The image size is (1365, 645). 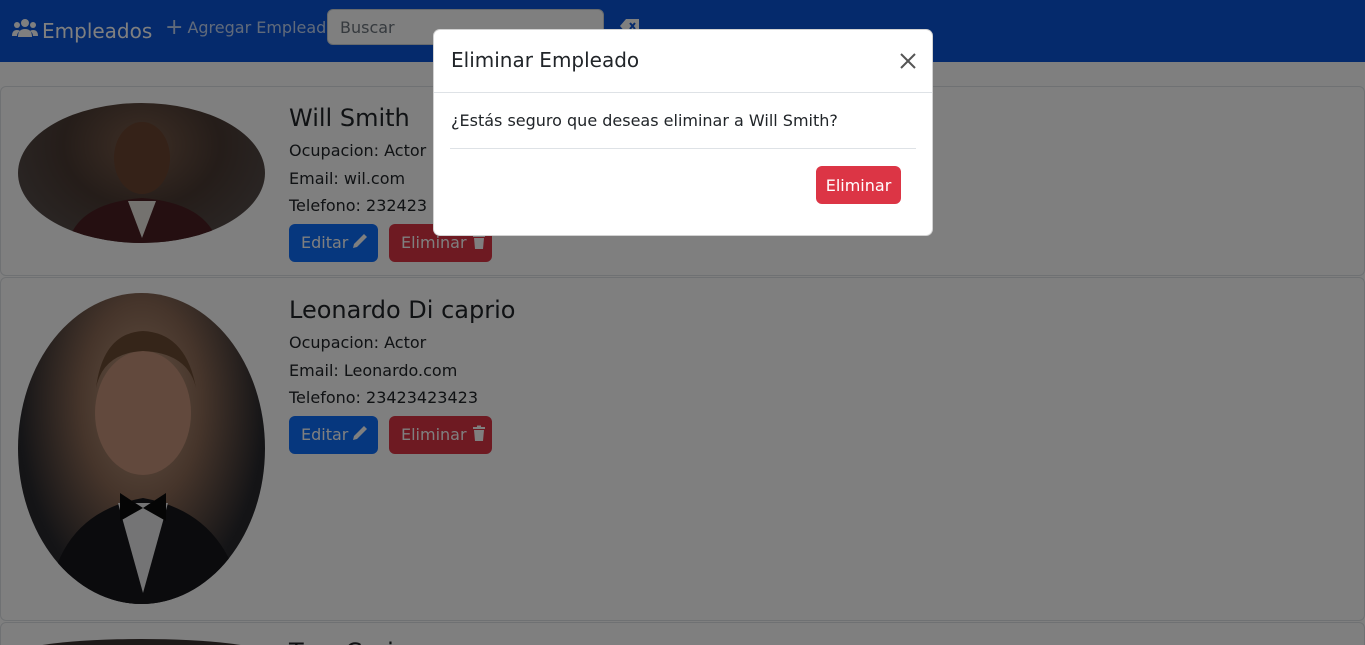 I want to click on modal-header: Eliminar Empleado, so click(x=683, y=61).